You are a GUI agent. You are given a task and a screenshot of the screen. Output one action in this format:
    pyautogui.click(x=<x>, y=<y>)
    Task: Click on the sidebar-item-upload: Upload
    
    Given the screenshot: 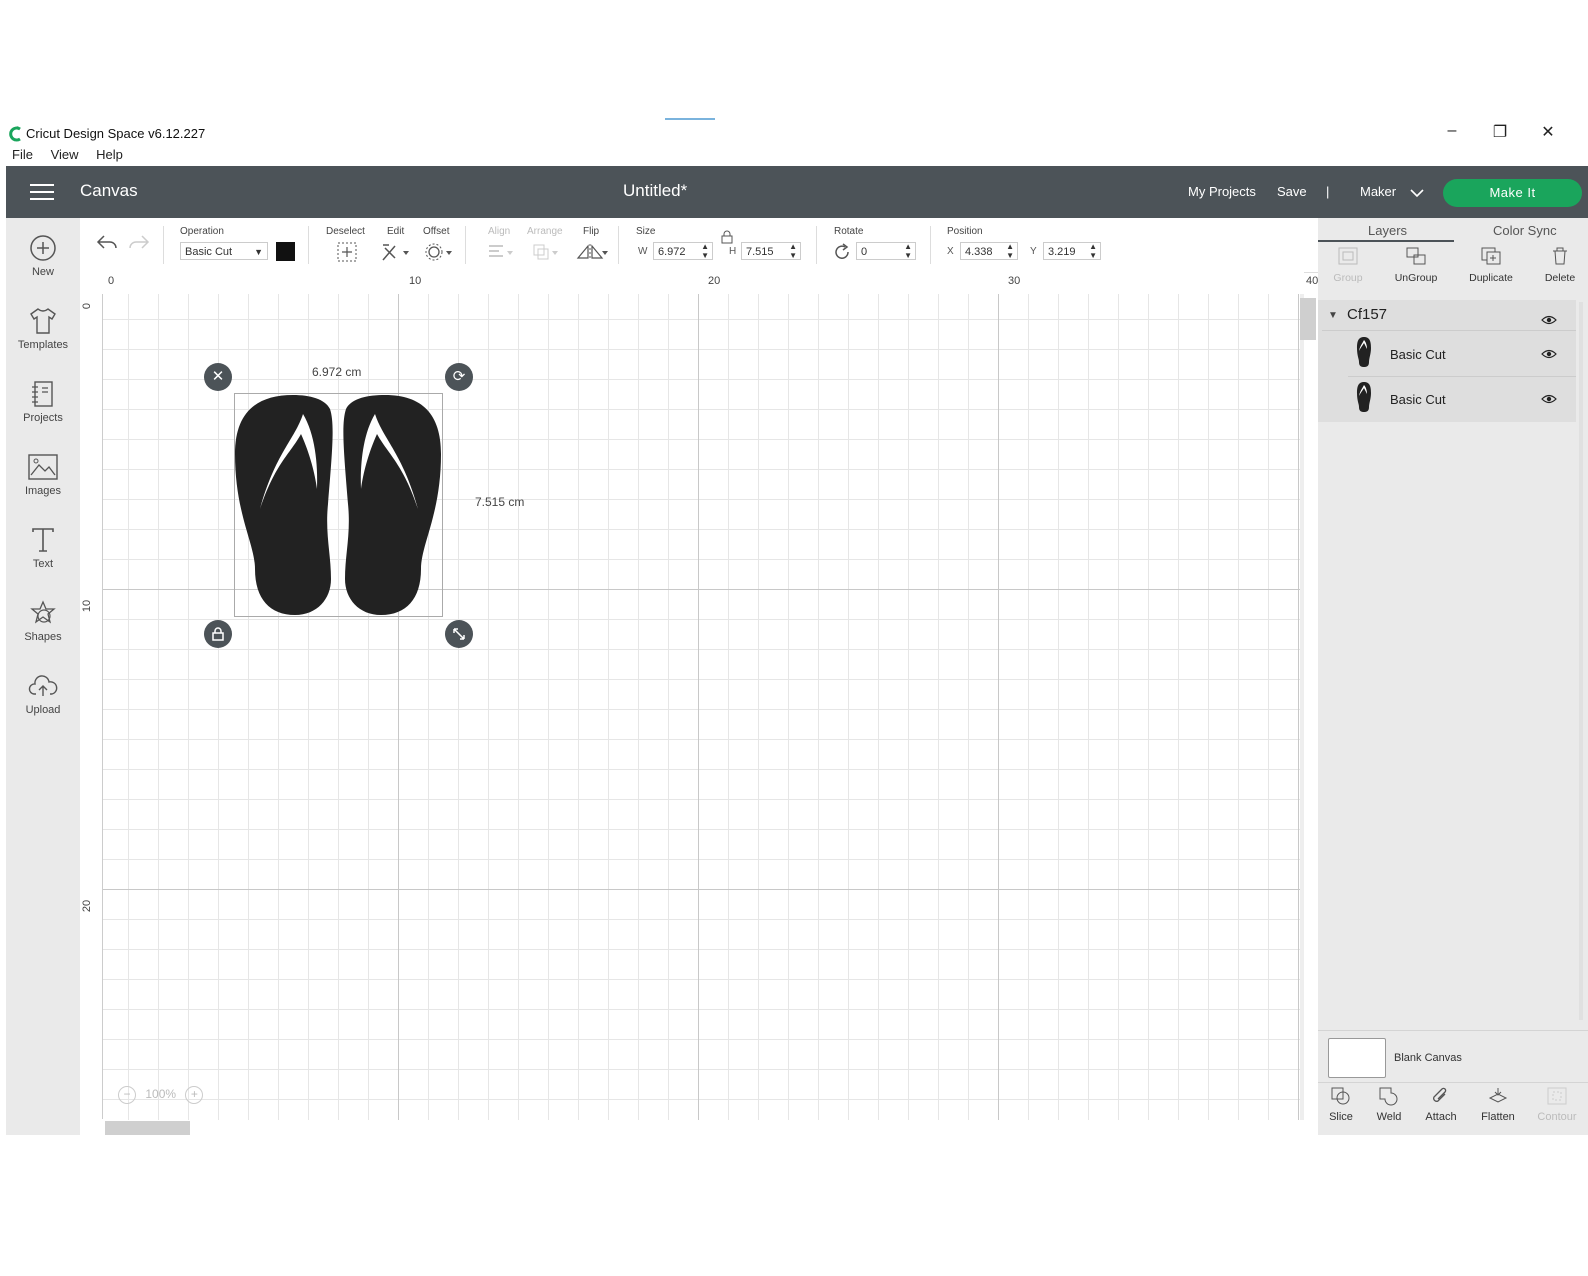 What is the action you would take?
    pyautogui.click(x=43, y=694)
    